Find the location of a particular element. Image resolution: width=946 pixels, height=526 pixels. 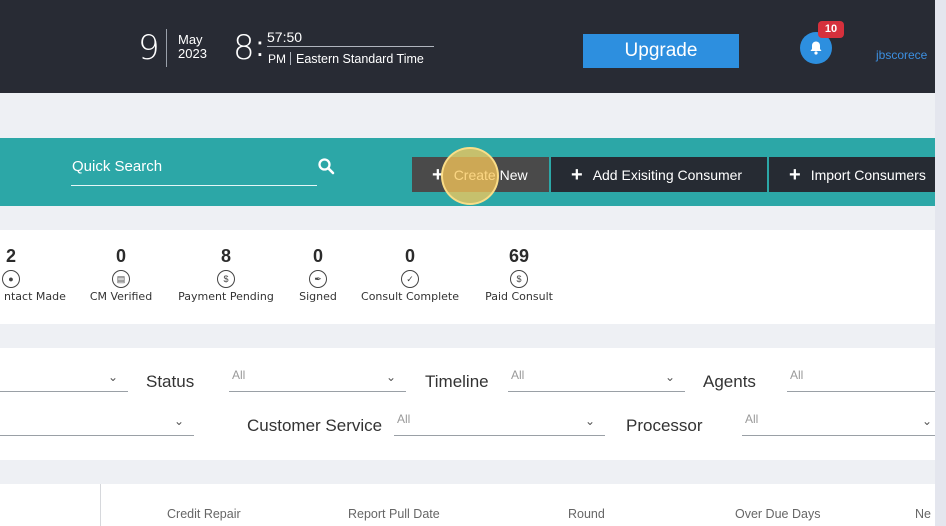

column-header-over-due-days: Over Due Days is located at coordinates (777, 514).